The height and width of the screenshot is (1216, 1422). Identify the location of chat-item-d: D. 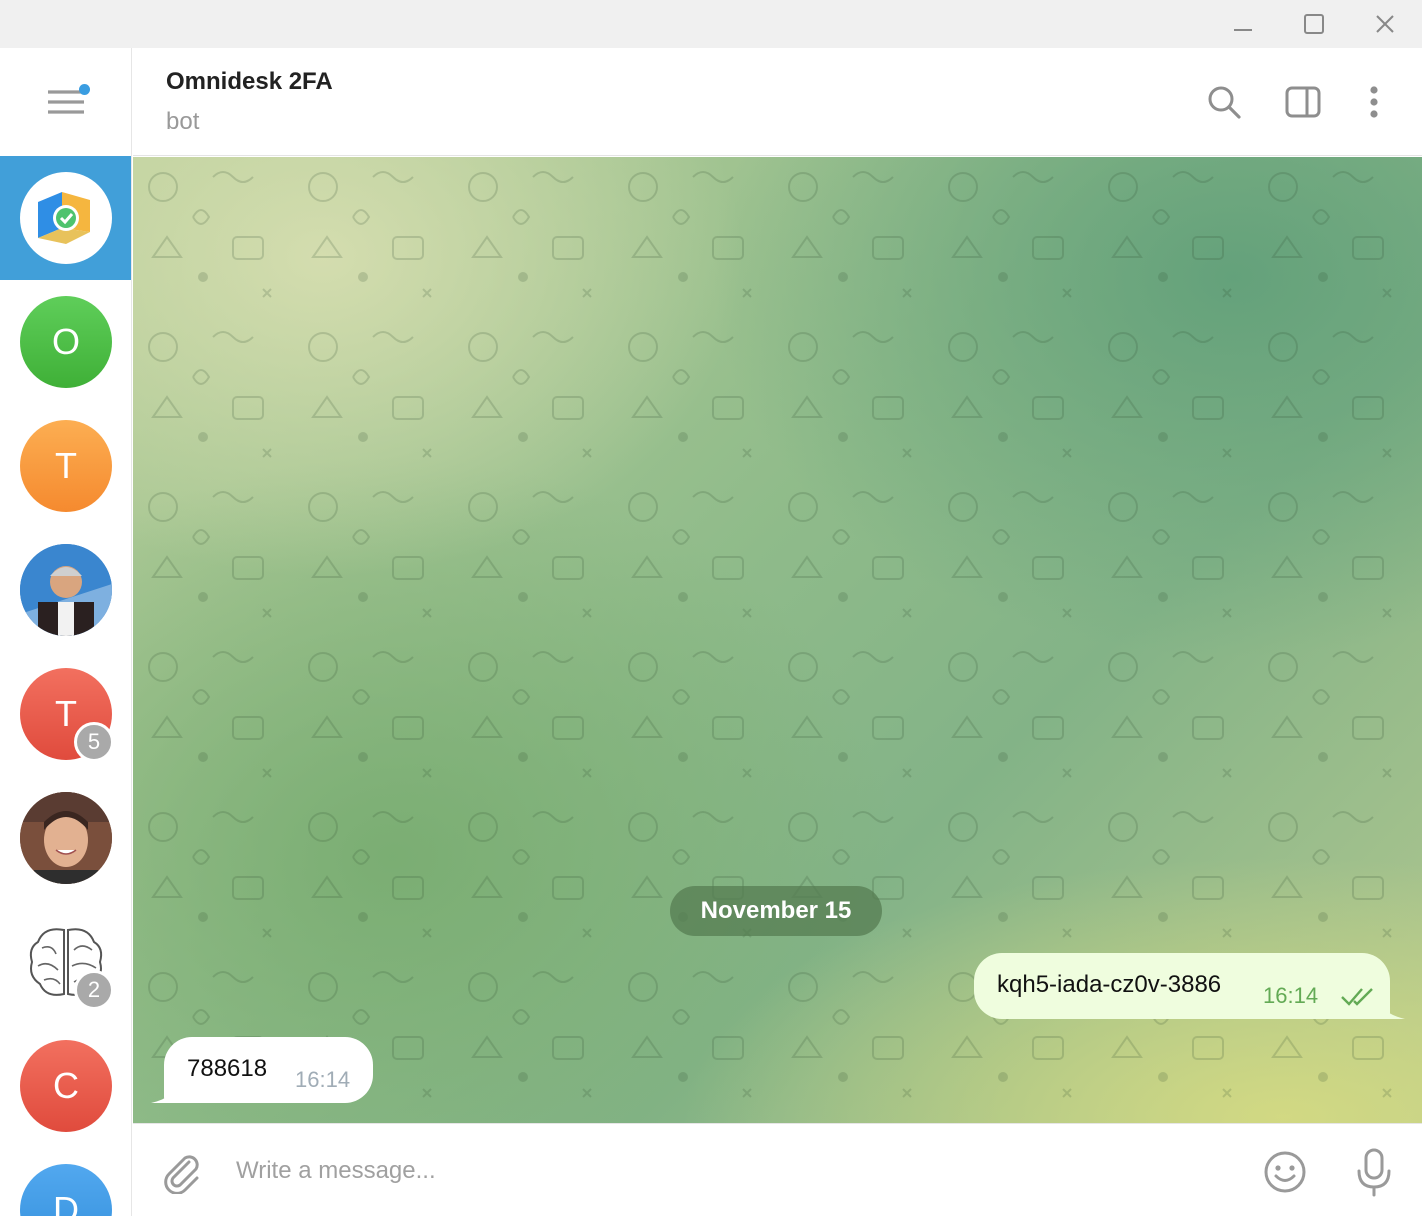
(65, 1182).